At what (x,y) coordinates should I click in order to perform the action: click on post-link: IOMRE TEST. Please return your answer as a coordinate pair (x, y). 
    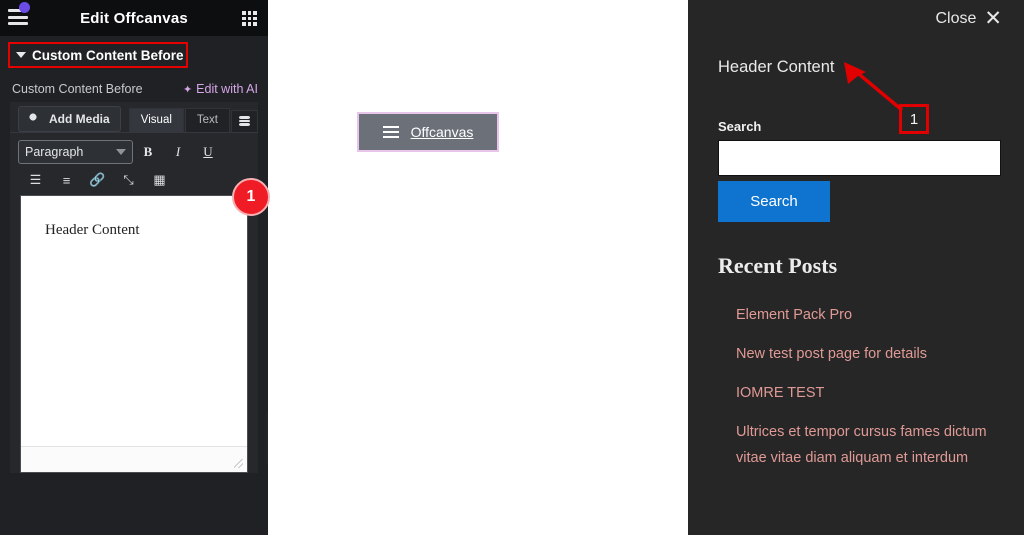
    Looking at the image, I should click on (780, 393).